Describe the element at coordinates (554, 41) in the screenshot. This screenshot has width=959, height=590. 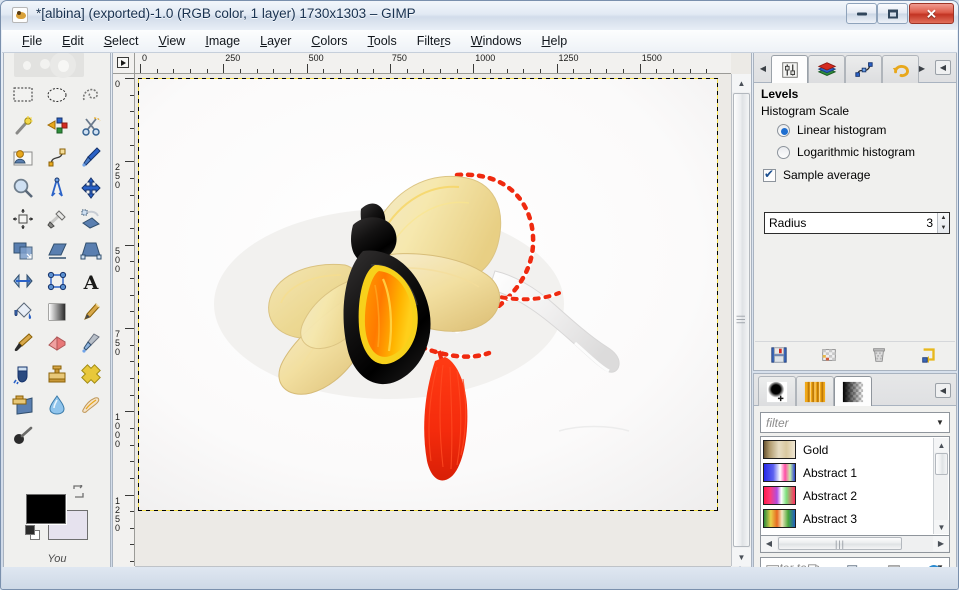
I see `menu-help: Help` at that location.